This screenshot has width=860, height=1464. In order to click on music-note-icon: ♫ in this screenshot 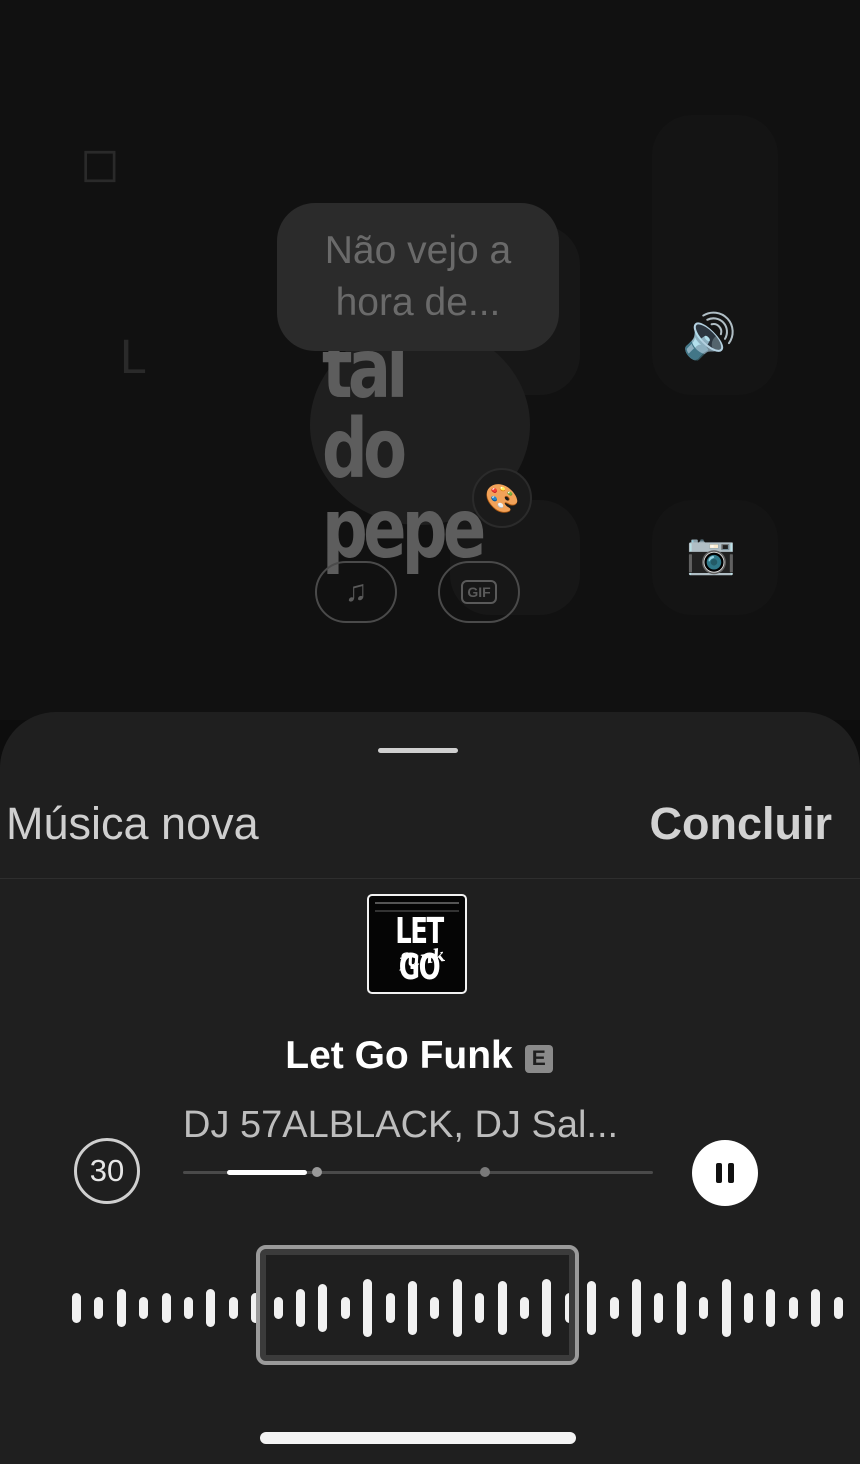, I will do `click(356, 591)`.